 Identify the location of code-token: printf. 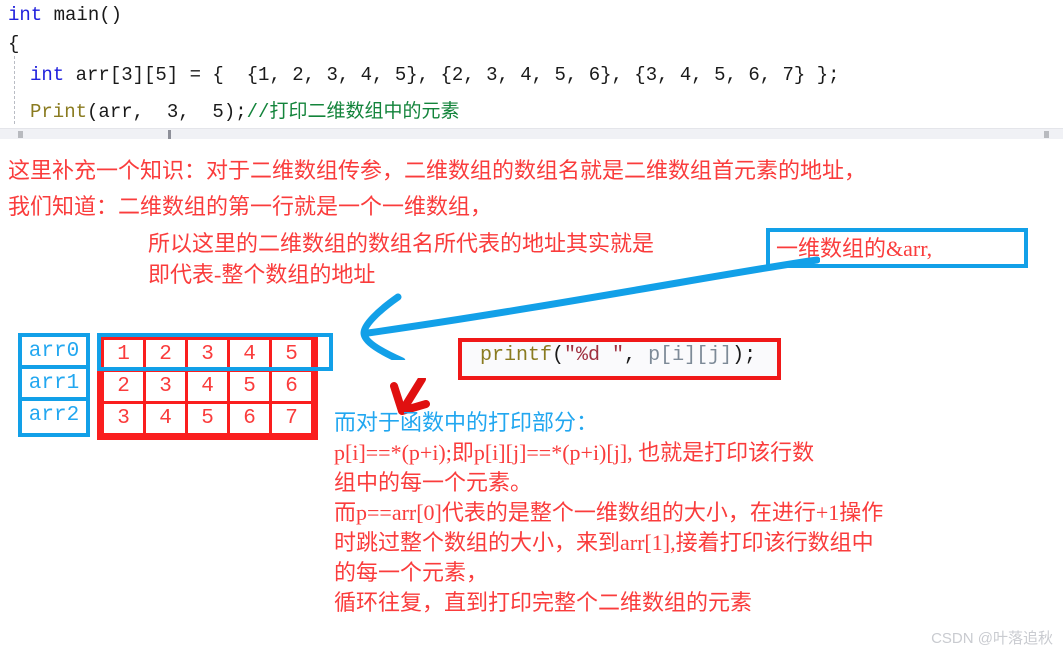
(516, 355).